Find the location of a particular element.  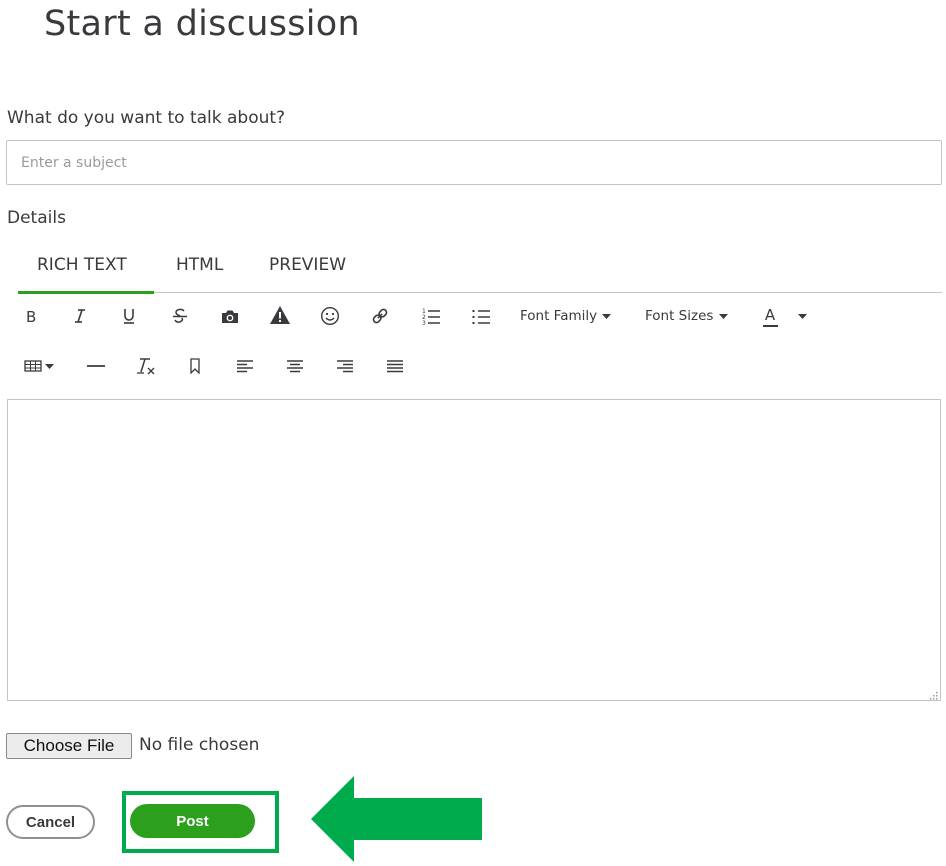

svg-text: B is located at coordinates (31, 316).